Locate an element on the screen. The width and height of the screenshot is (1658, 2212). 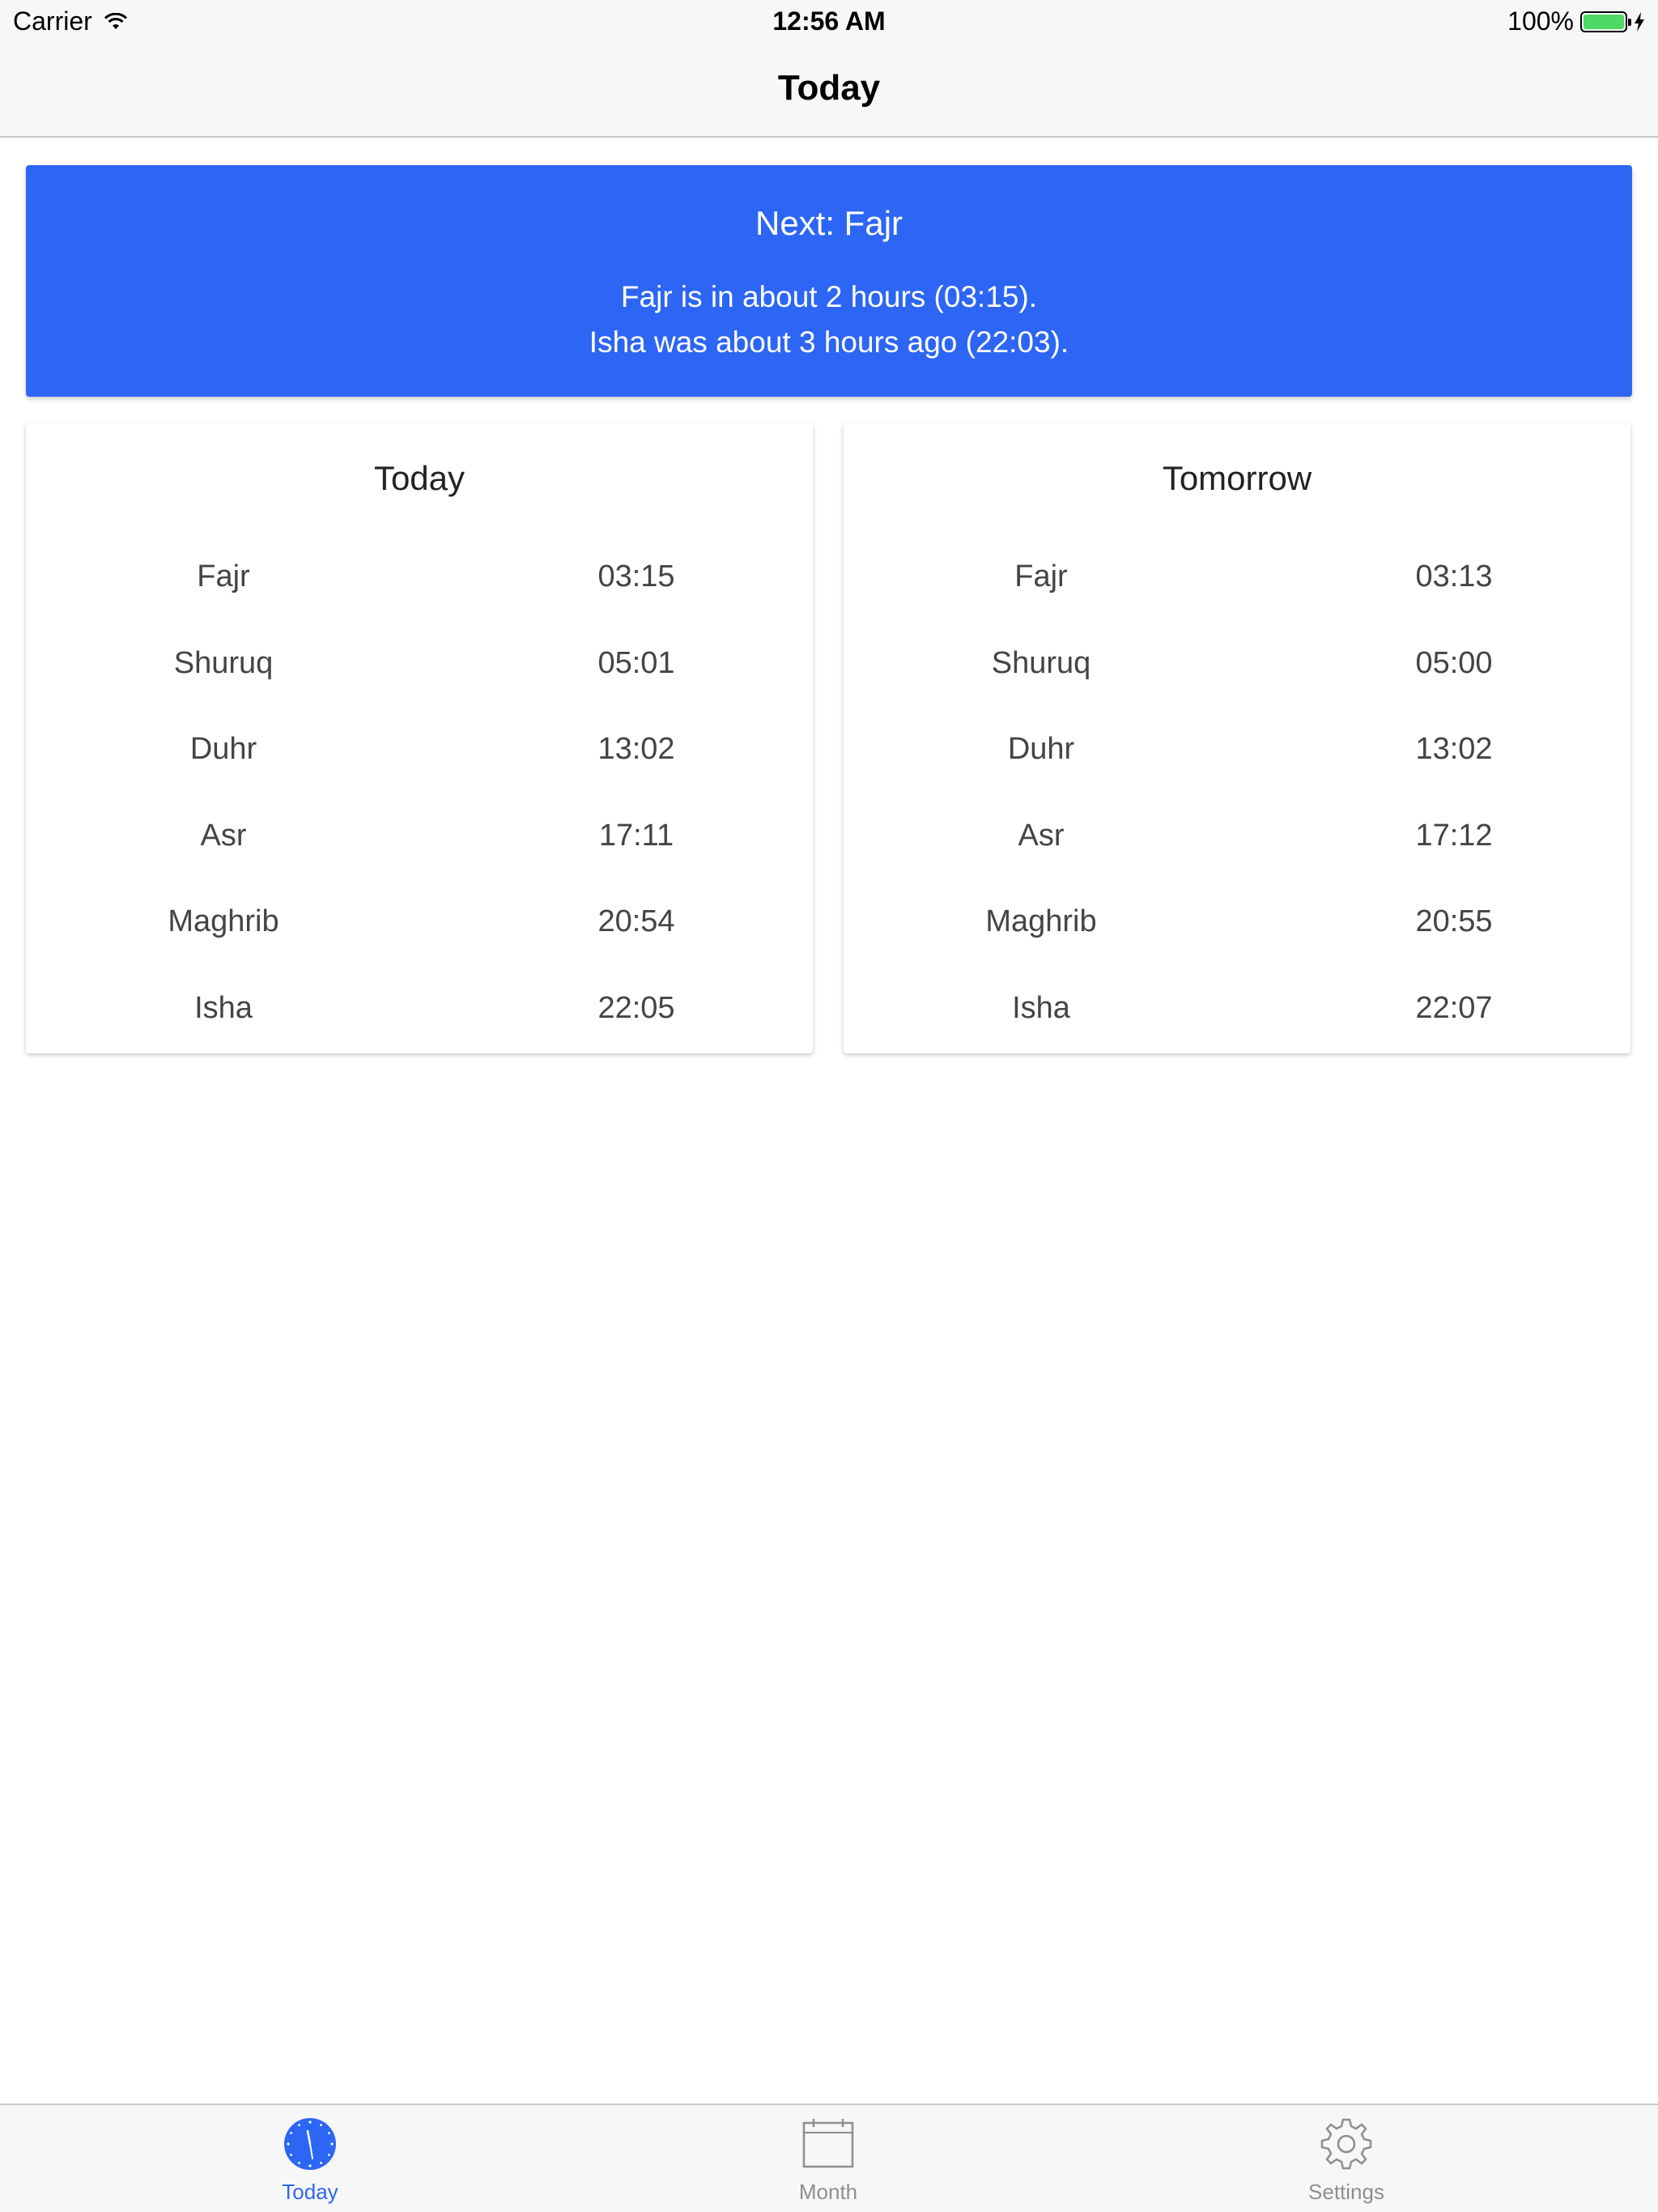
table-row: Asr 17:11 is located at coordinates (419, 848).